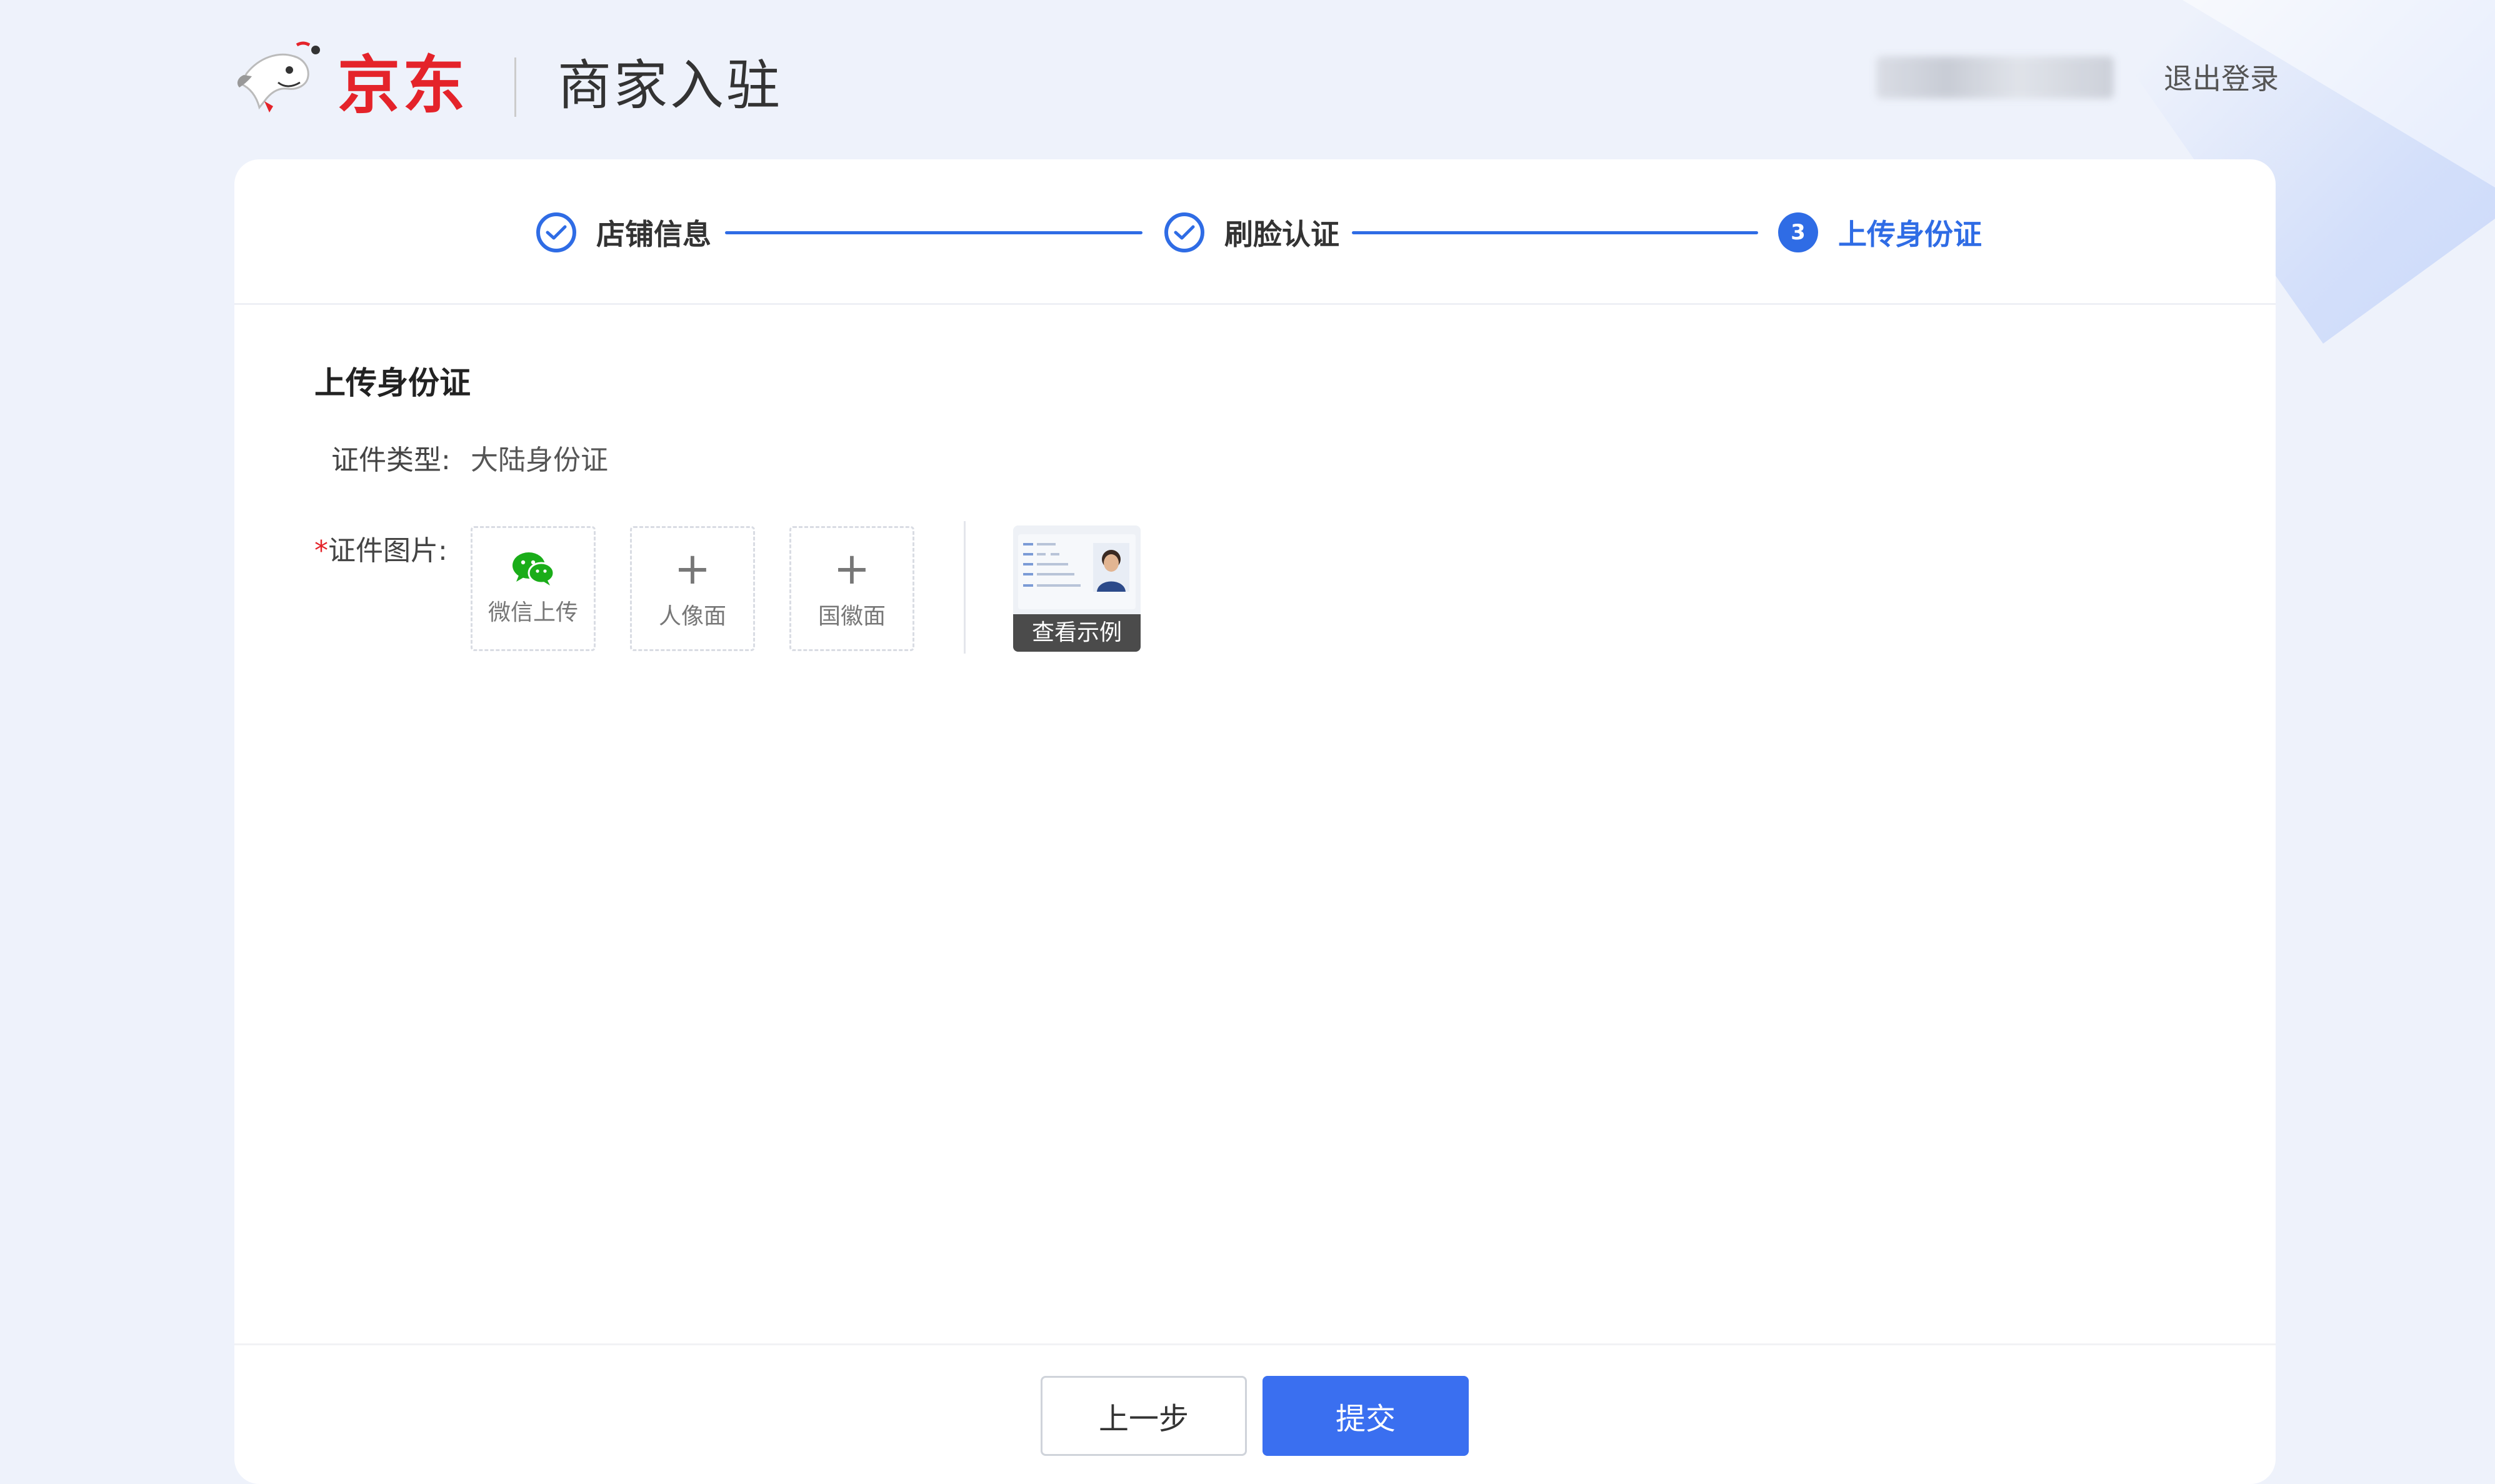  I want to click on step-store-info: 店铺信息, so click(623, 232).